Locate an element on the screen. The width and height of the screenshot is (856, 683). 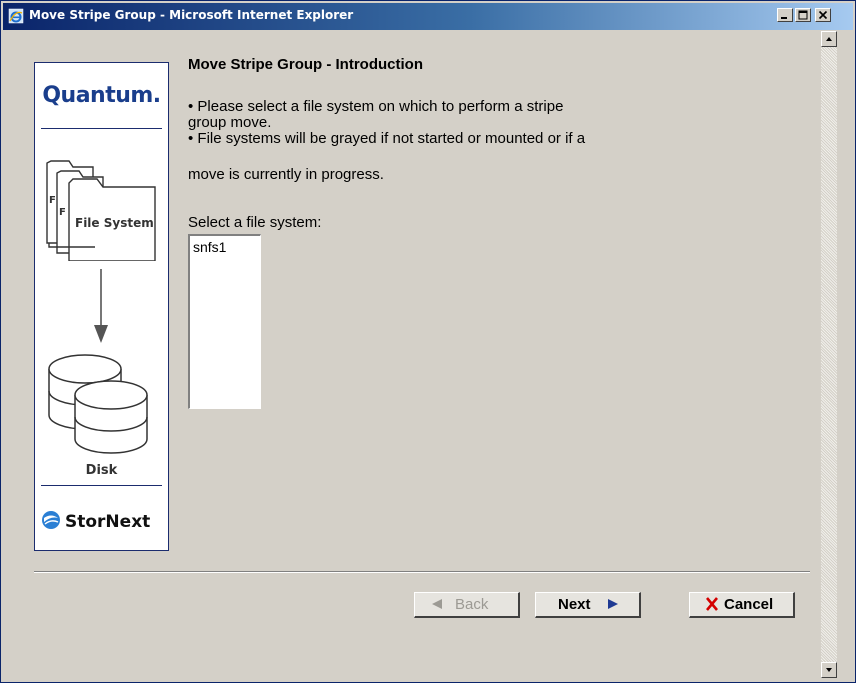
scroll-down-icon is located at coordinates (829, 670).